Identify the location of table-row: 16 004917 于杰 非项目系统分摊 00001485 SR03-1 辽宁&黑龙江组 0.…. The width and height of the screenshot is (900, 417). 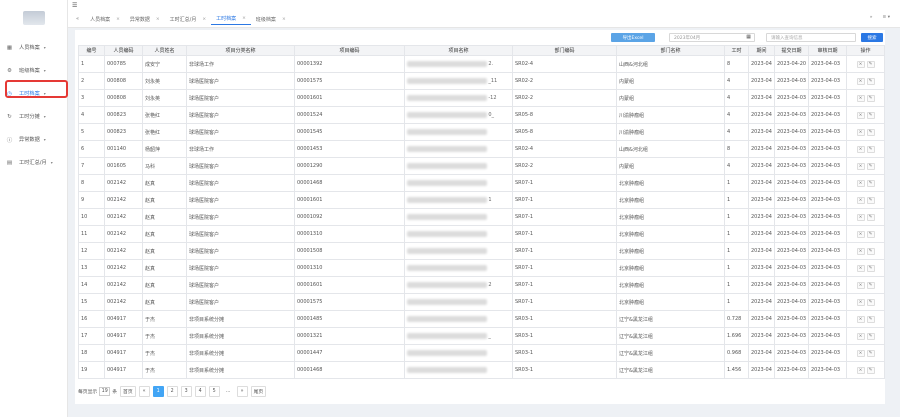
(481, 319).